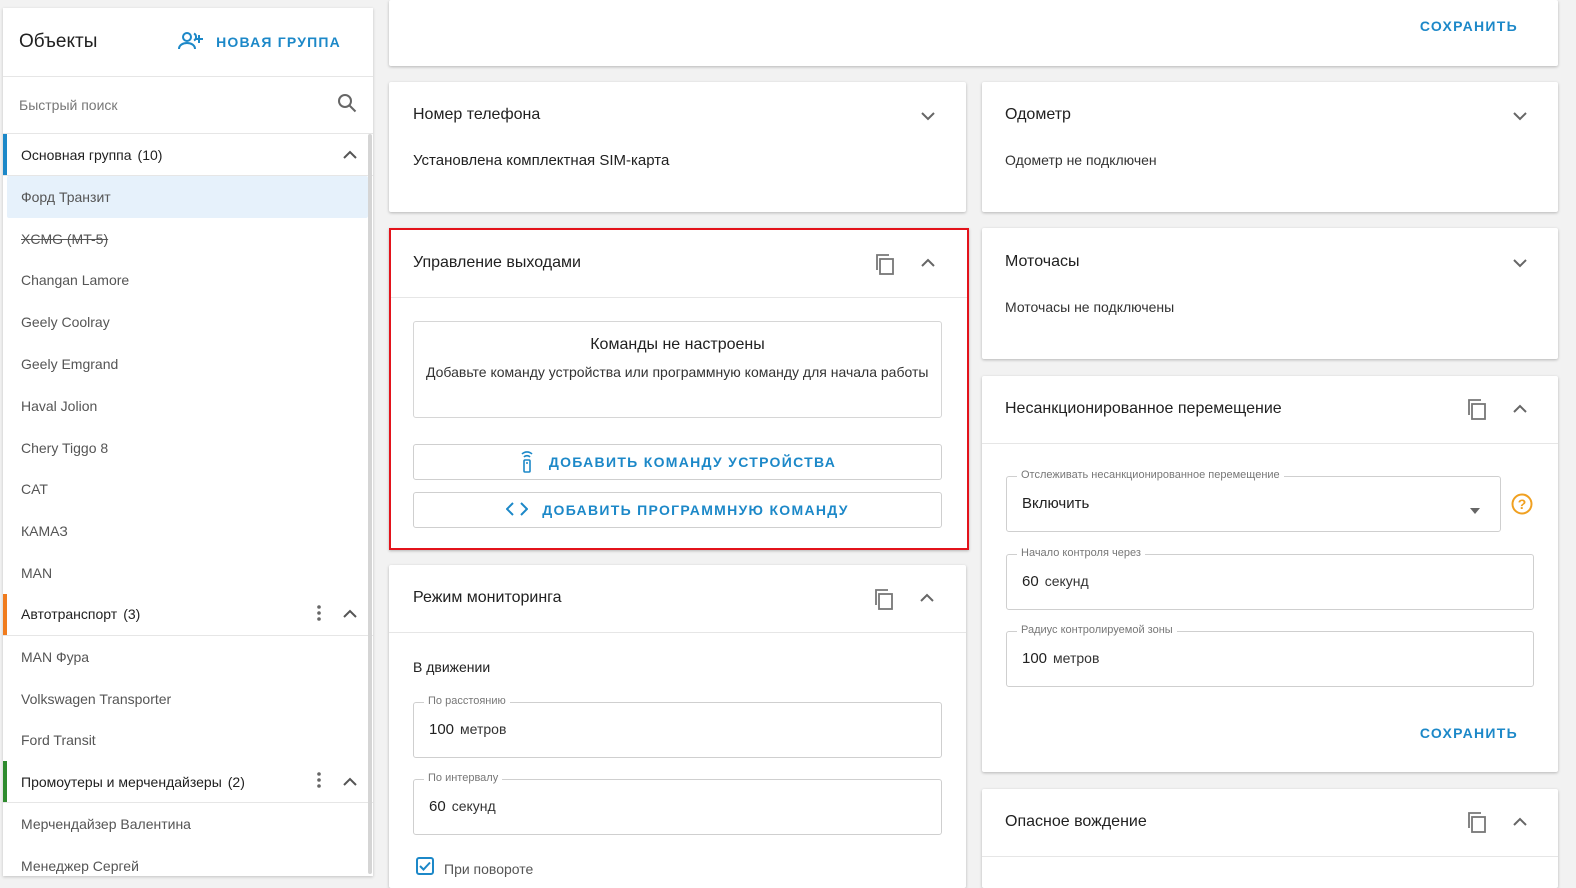 Image resolution: width=1576 pixels, height=888 pixels. I want to click on field-label: По интервалу, so click(463, 778).